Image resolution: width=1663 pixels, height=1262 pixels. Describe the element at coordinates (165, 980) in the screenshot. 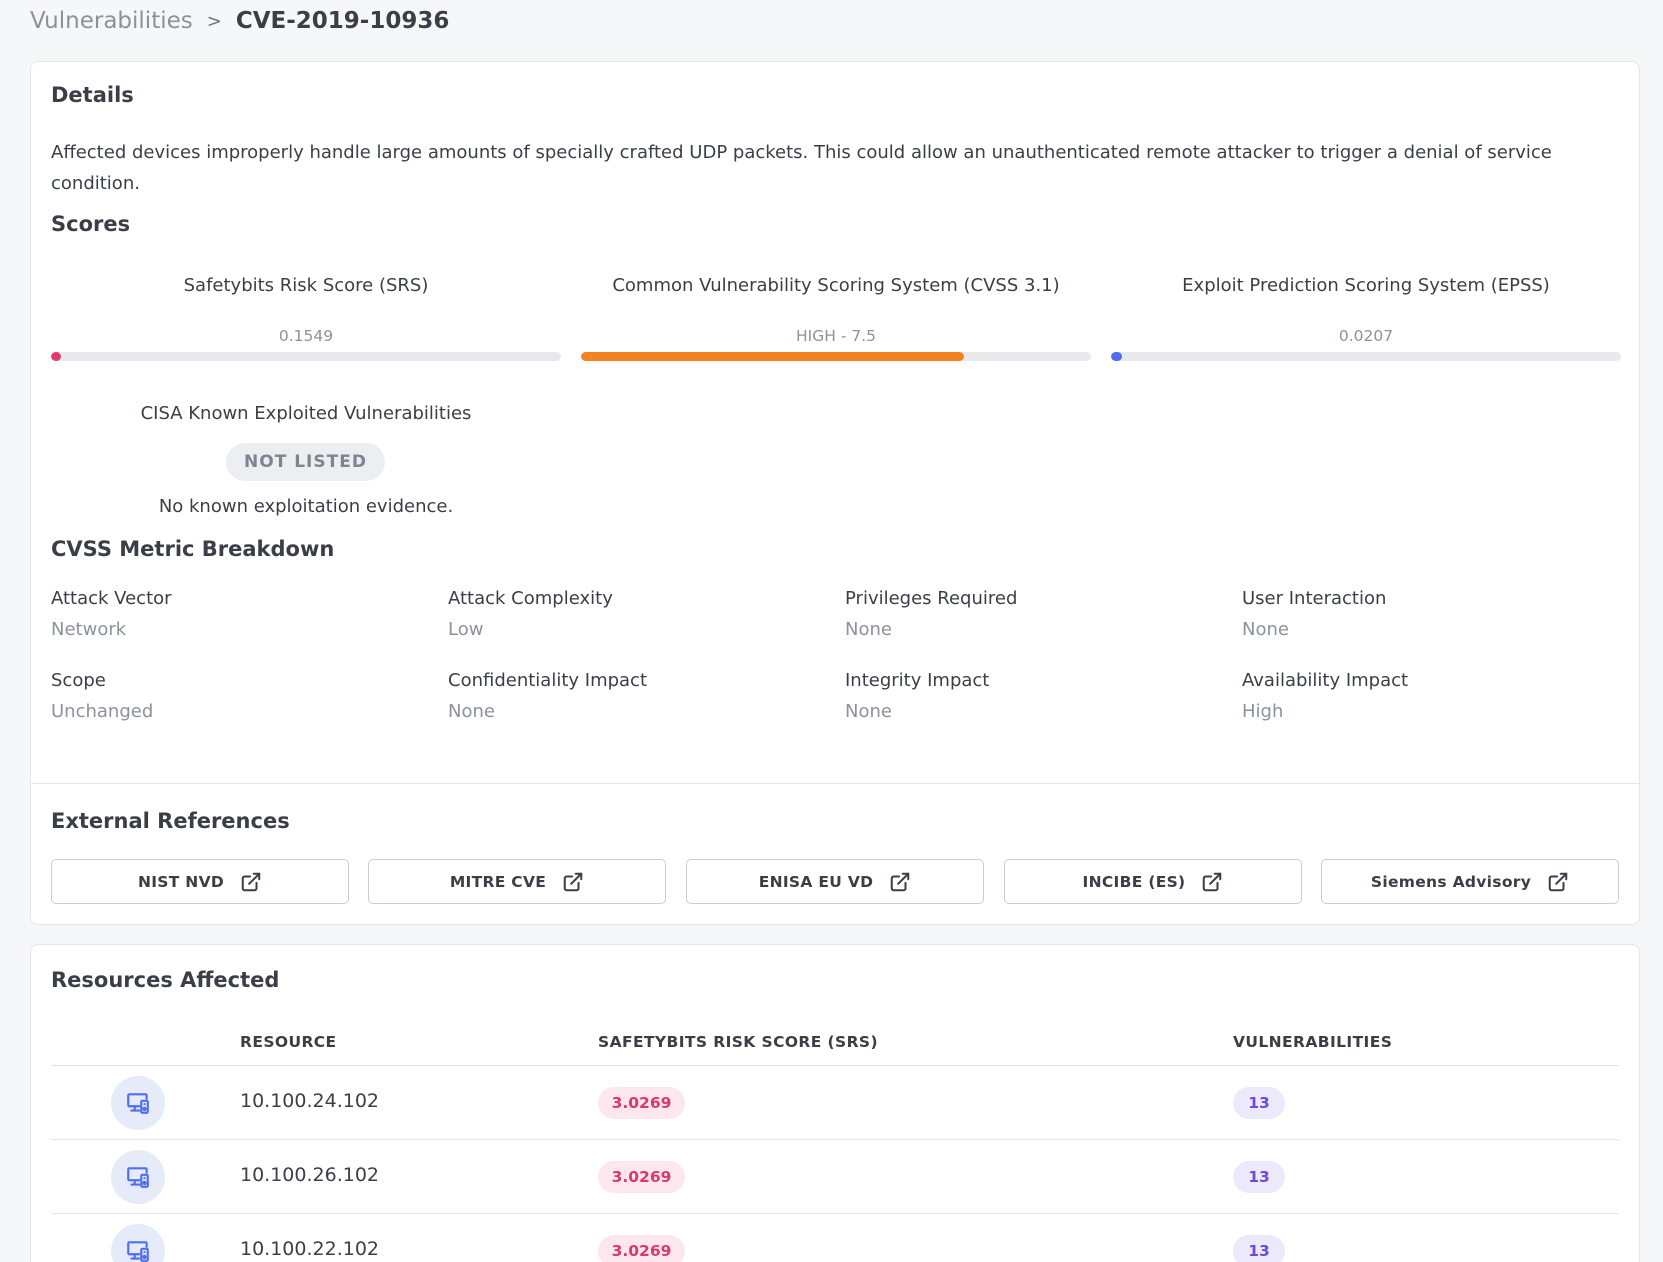

I see `resources-heading: Resources Affected` at that location.